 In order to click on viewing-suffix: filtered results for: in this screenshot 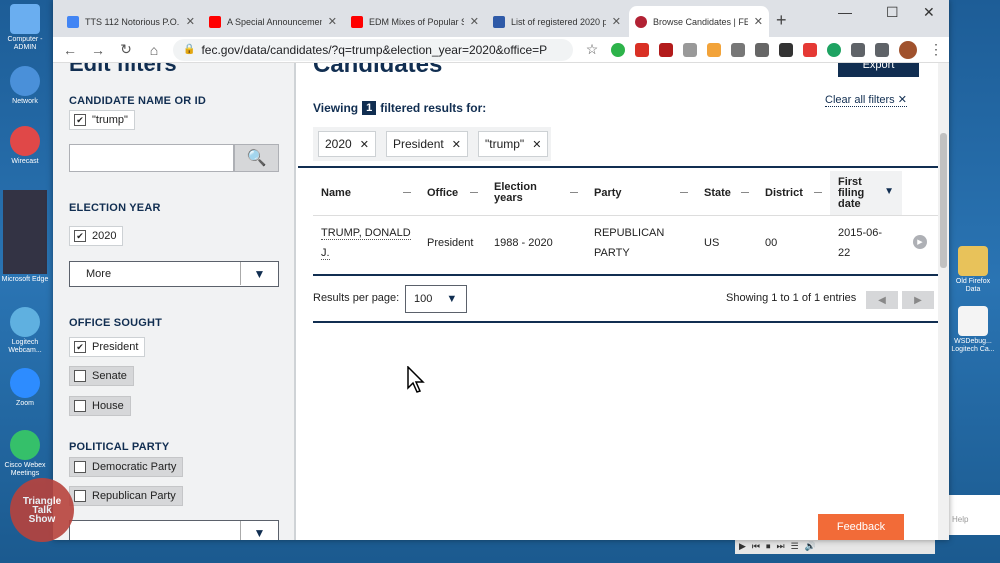, I will do `click(433, 108)`.